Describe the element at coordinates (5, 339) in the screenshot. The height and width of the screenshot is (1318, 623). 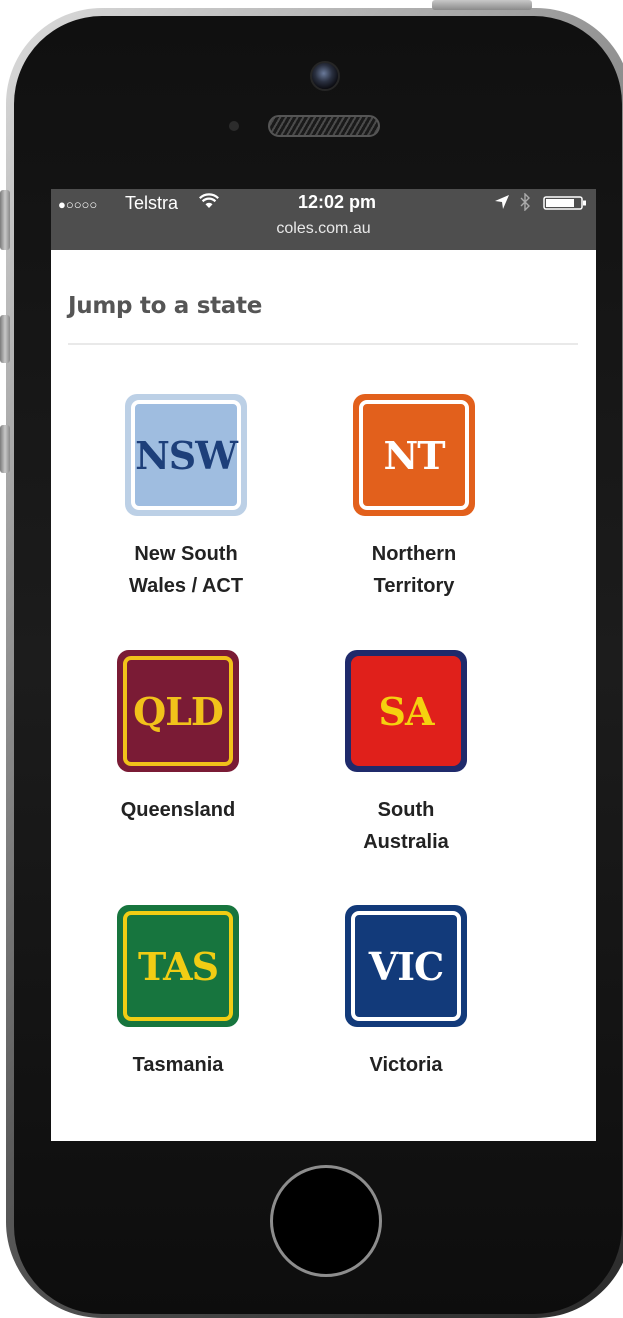
I see `volume-up-button` at that location.